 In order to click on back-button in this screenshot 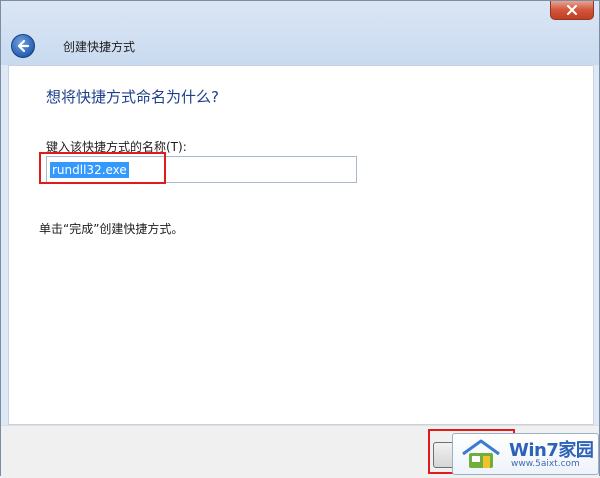, I will do `click(23, 46)`.